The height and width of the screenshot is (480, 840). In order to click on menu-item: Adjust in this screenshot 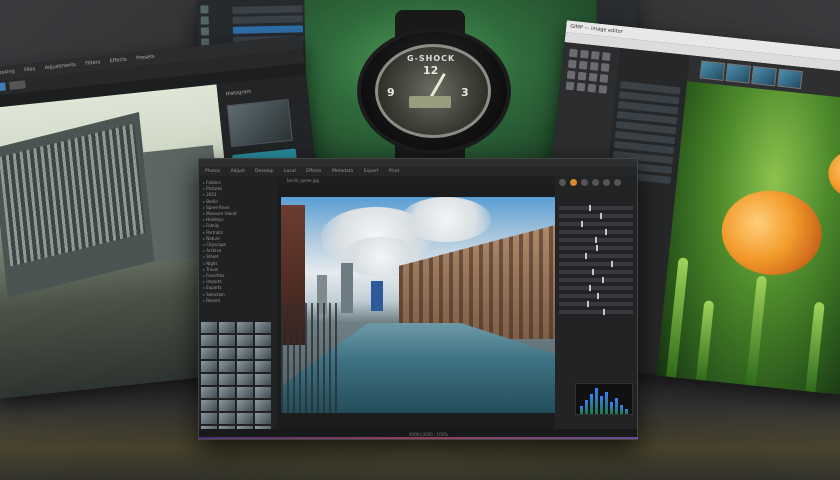, I will do `click(238, 171)`.